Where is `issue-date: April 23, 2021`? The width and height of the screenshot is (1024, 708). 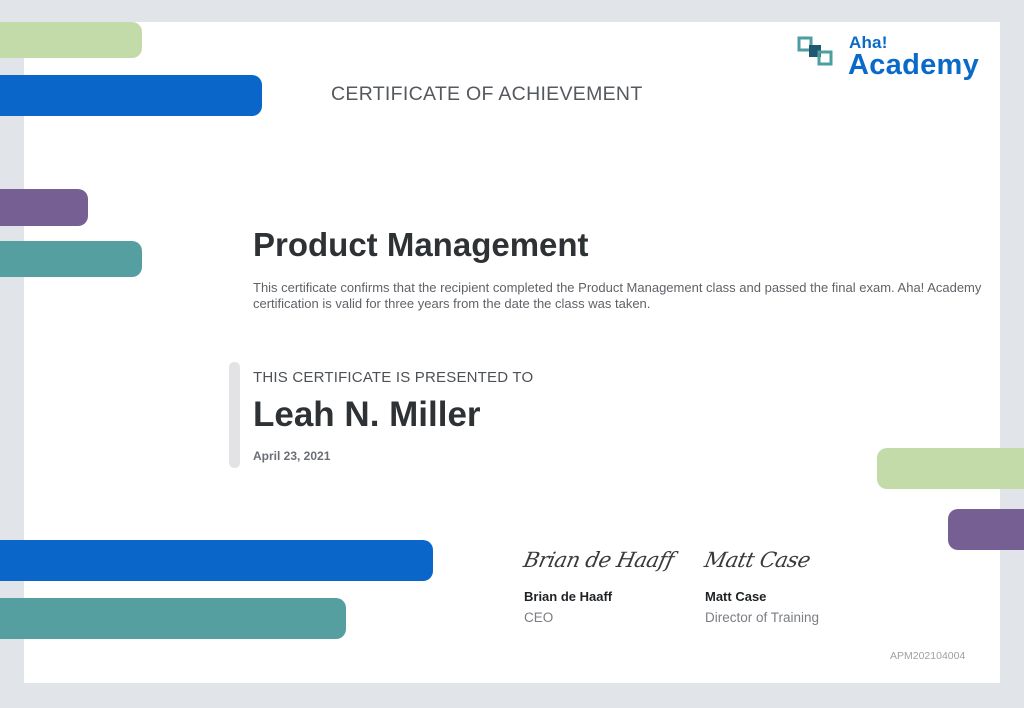
issue-date: April 23, 2021 is located at coordinates (292, 456).